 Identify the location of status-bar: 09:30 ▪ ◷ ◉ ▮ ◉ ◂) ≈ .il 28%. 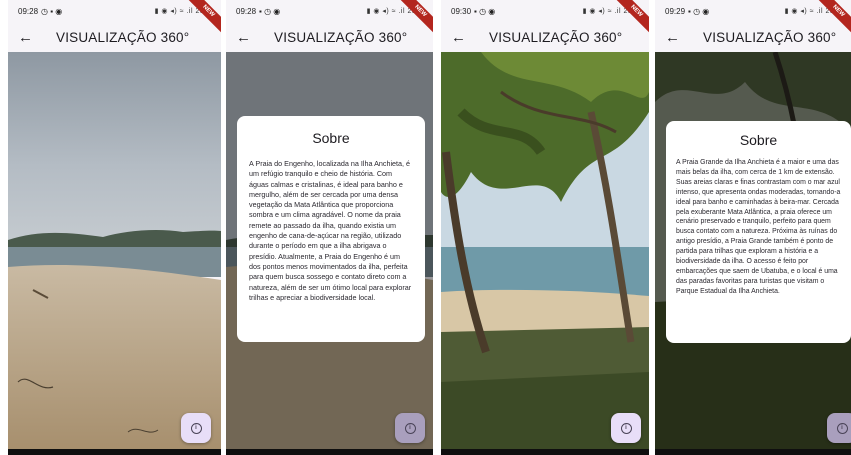
(545, 11).